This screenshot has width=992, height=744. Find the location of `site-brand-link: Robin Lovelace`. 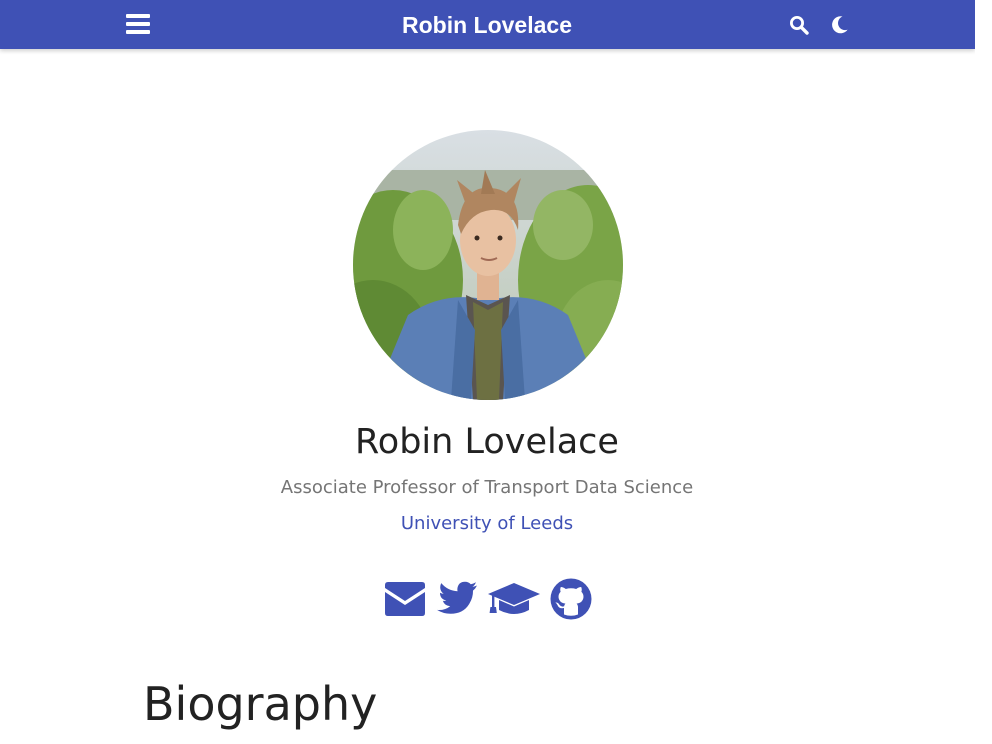

site-brand-link: Robin Lovelace is located at coordinates (487, 25).